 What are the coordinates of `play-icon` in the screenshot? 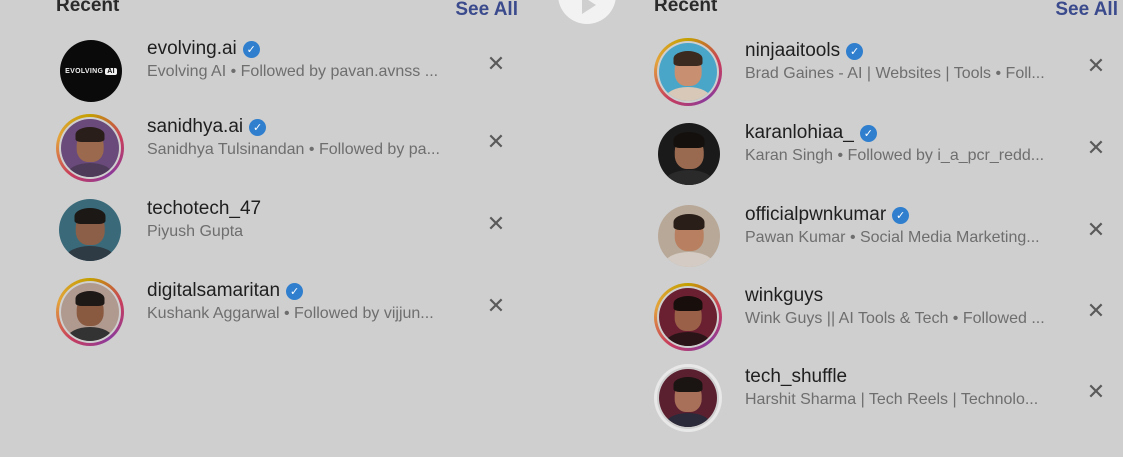 It's located at (589, 7).